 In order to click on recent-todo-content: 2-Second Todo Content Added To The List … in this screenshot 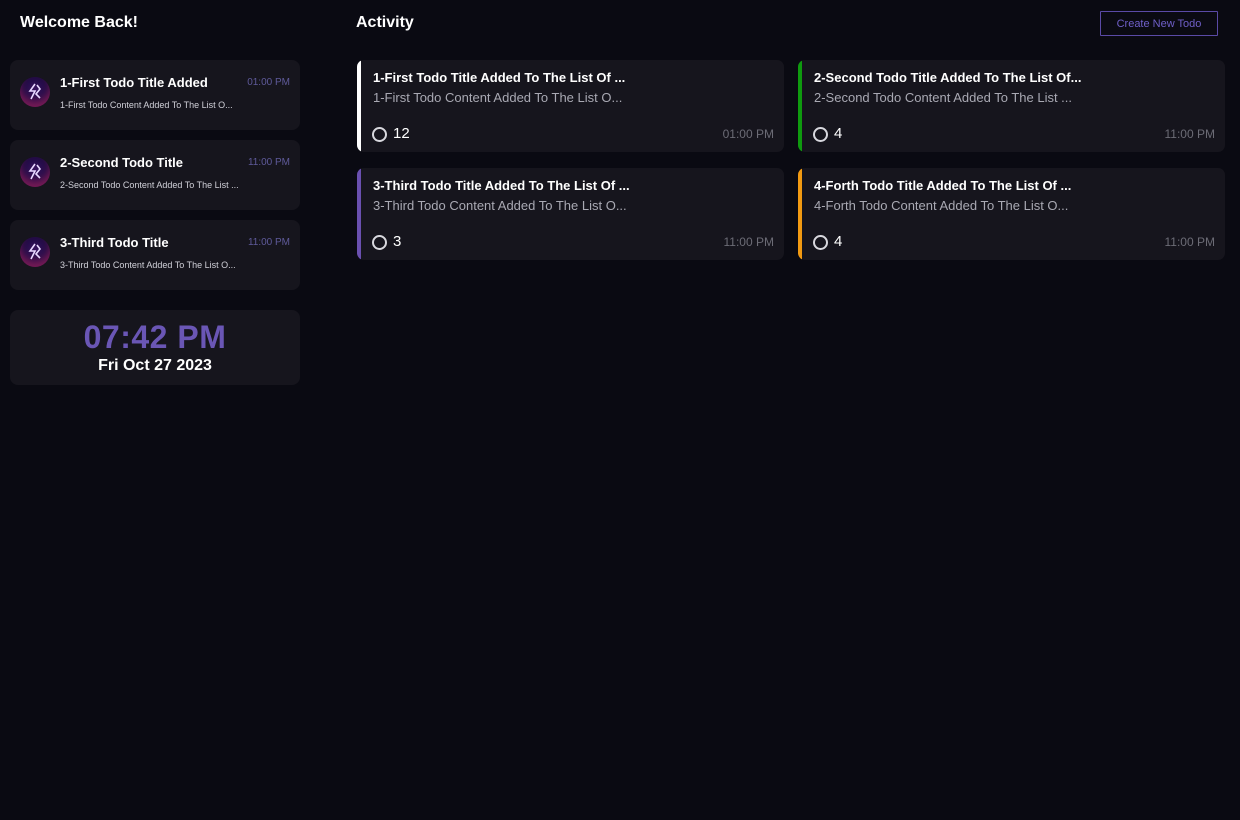, I will do `click(149, 185)`.